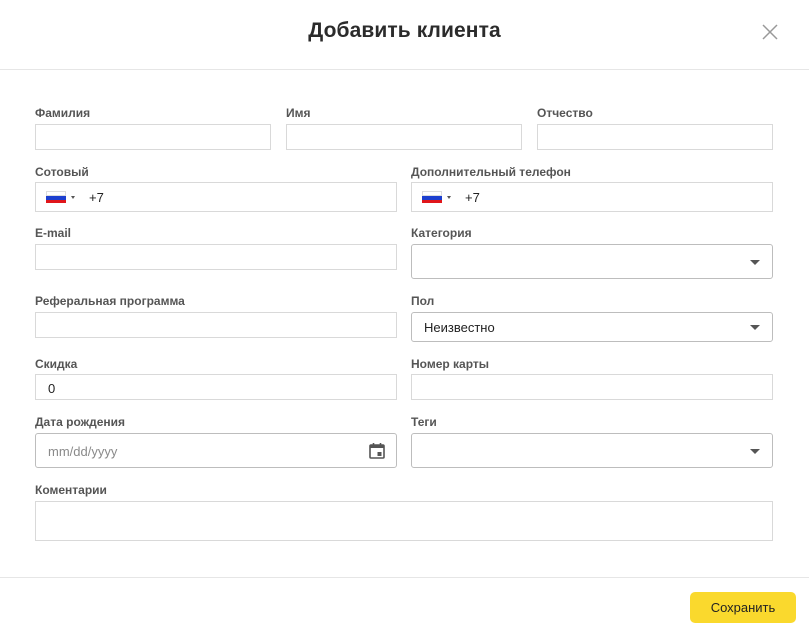 Image resolution: width=809 pixels, height=635 pixels. Describe the element at coordinates (62, 172) in the screenshot. I see `mobile-label: Сотовый` at that location.